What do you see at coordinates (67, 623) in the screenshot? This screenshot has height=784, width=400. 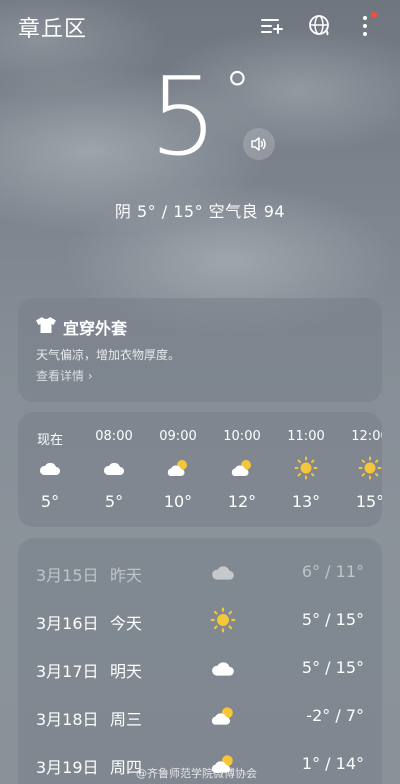 I see `day-date: 3月16日` at bounding box center [67, 623].